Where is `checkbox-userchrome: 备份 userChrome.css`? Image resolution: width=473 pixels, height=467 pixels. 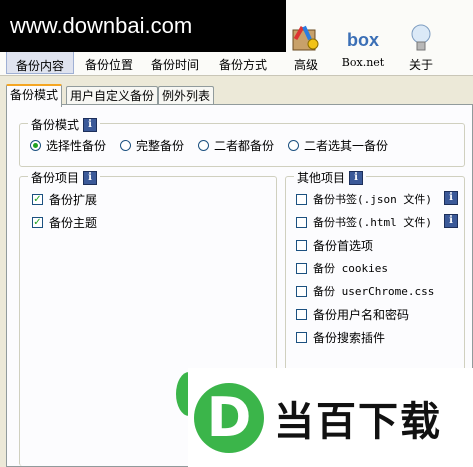 checkbox-userchrome: 备份 userChrome.css is located at coordinates (365, 291).